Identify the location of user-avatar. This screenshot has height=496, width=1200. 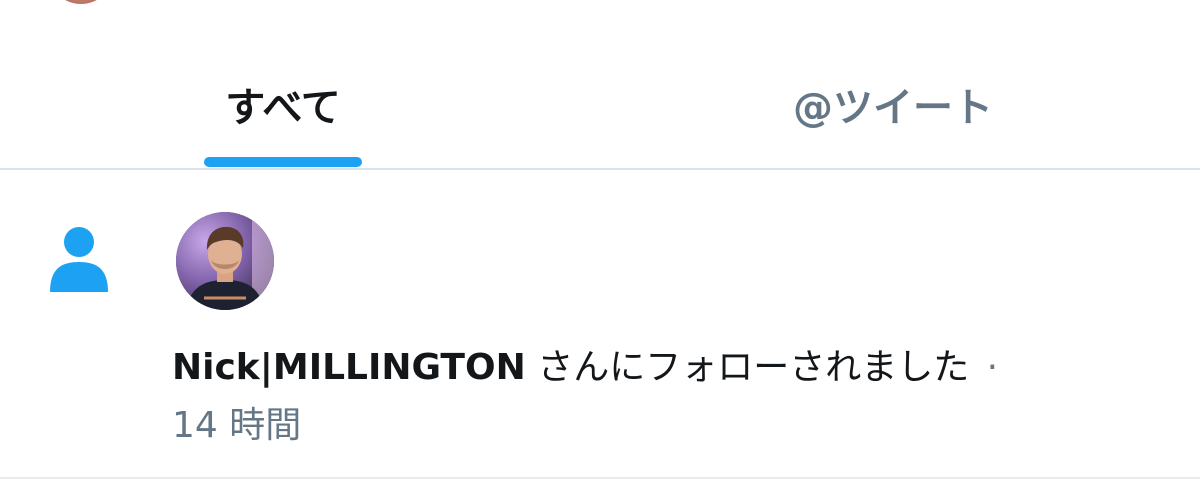
(225, 261).